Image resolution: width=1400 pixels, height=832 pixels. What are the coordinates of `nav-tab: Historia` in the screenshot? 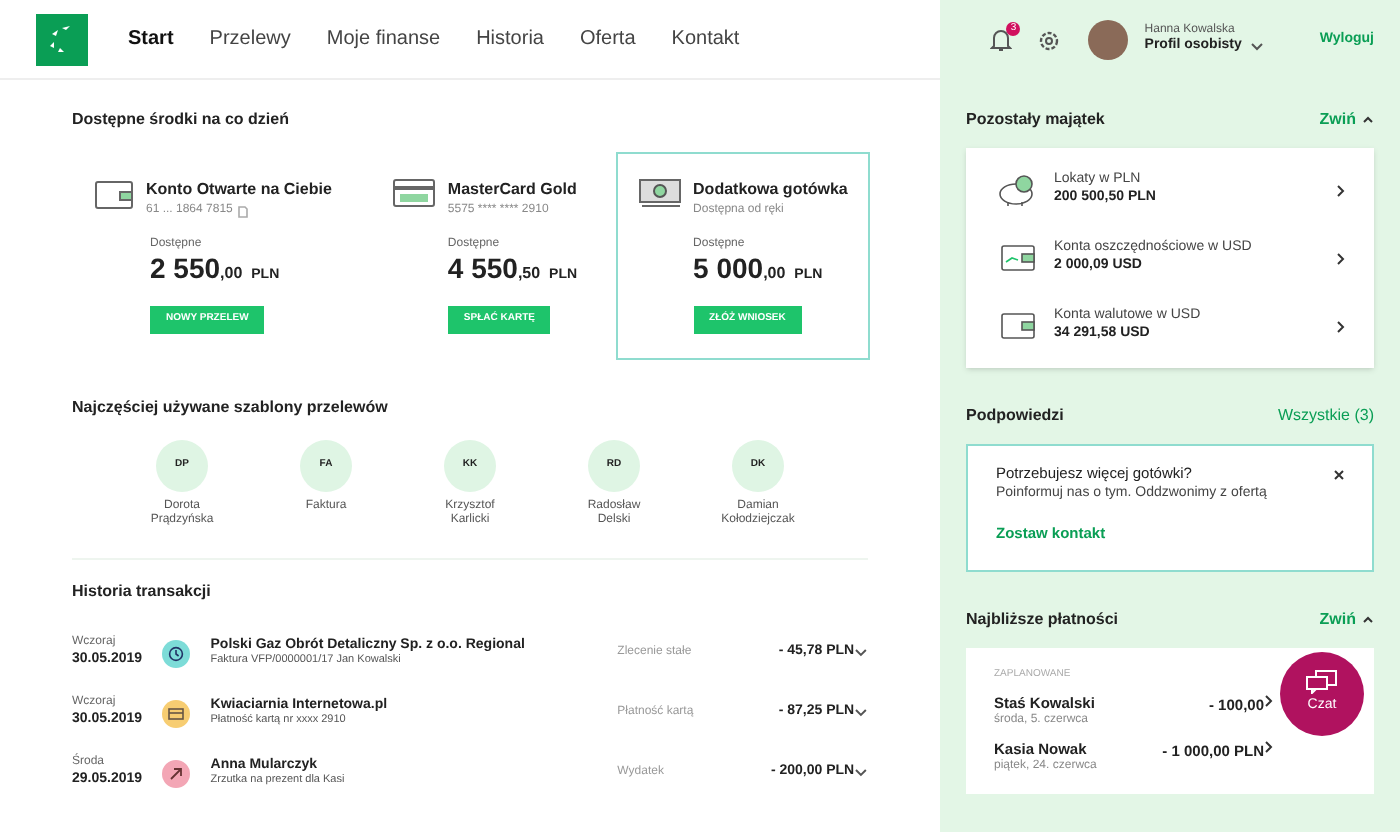 It's located at (510, 39).